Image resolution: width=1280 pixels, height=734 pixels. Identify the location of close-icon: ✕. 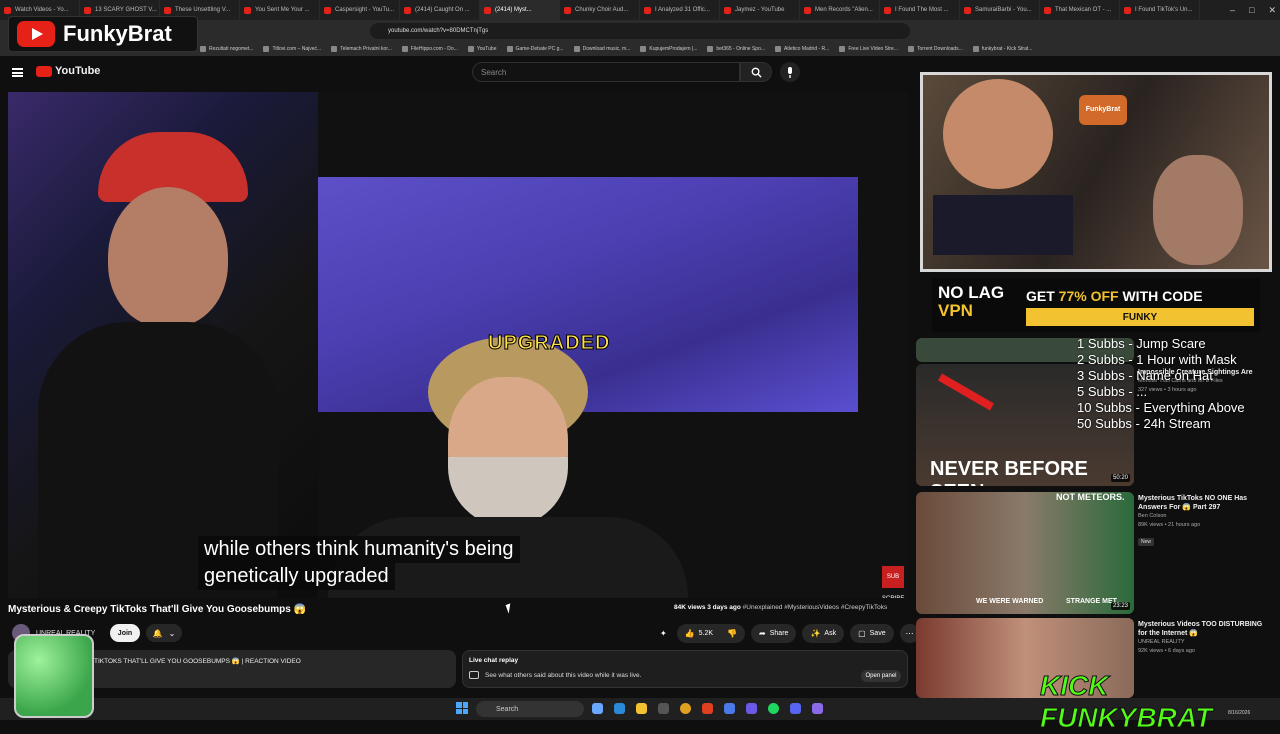
(1272, 10).